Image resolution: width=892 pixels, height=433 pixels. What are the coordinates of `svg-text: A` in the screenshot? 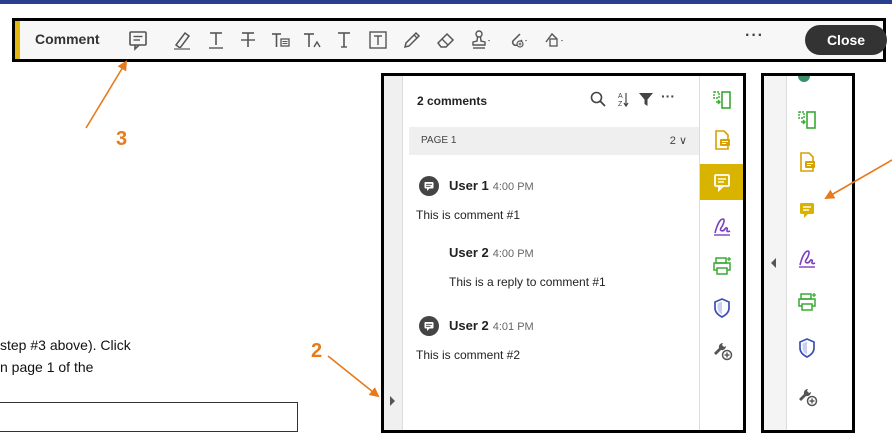 It's located at (620, 96).